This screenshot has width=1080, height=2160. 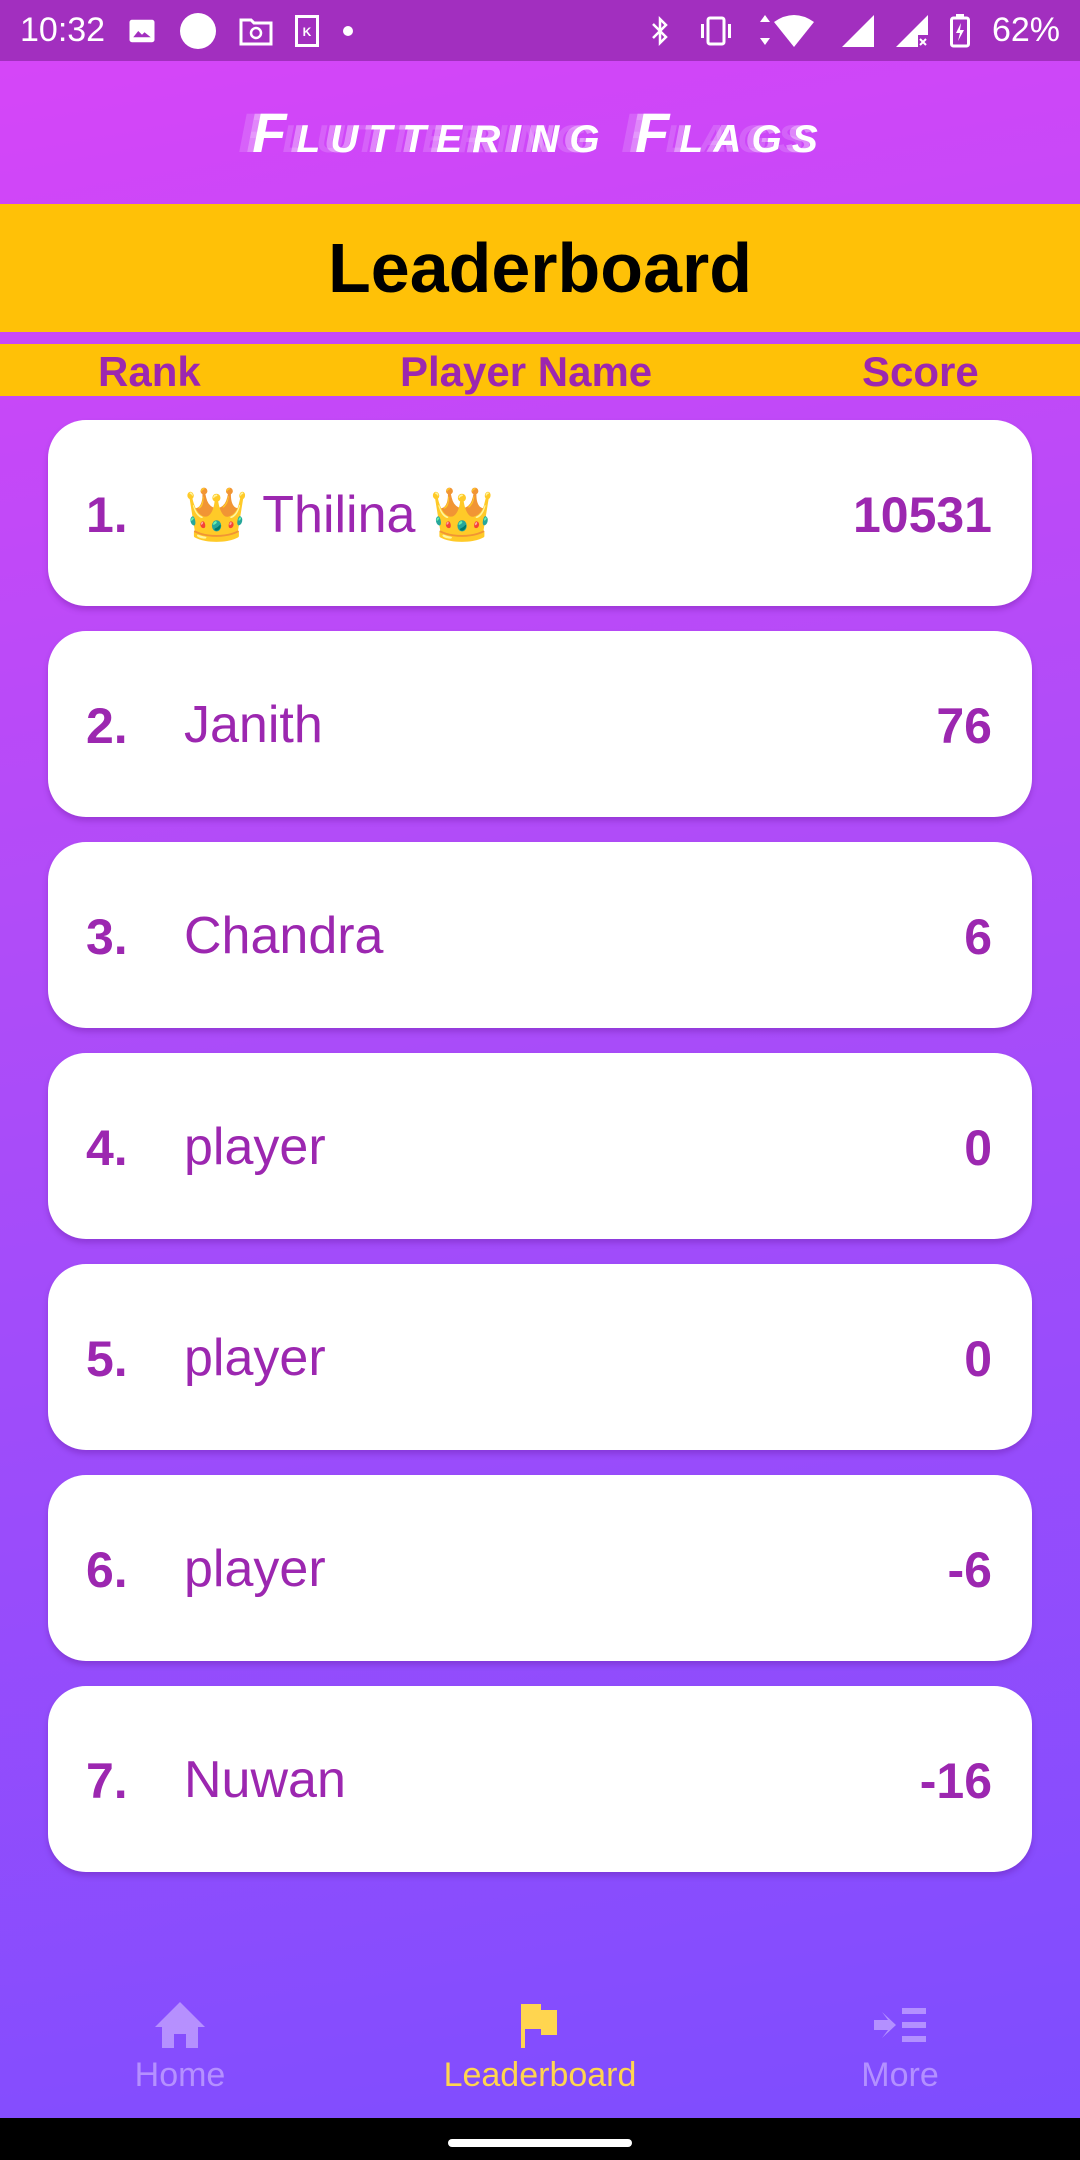 What do you see at coordinates (107, 1570) in the screenshot?
I see `row-rank: 6.` at bounding box center [107, 1570].